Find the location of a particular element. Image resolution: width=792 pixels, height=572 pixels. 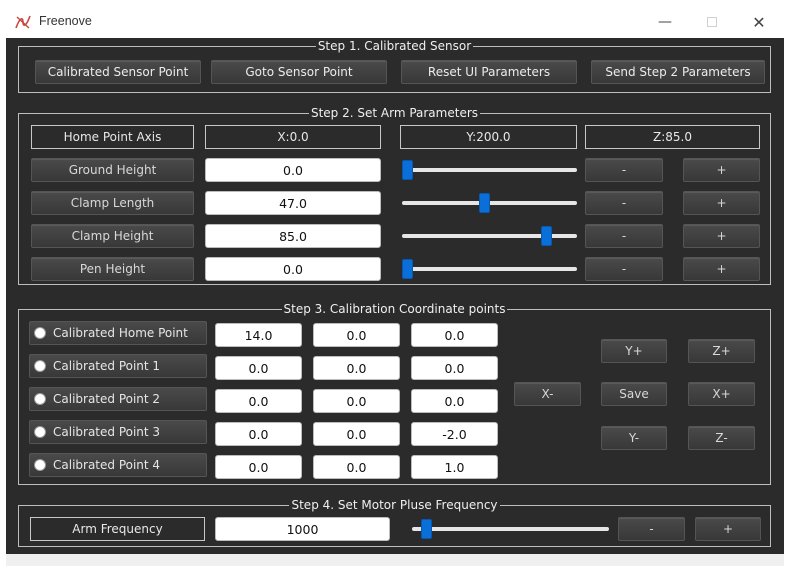

home-z-readout: Z:85.0 is located at coordinates (672, 137).